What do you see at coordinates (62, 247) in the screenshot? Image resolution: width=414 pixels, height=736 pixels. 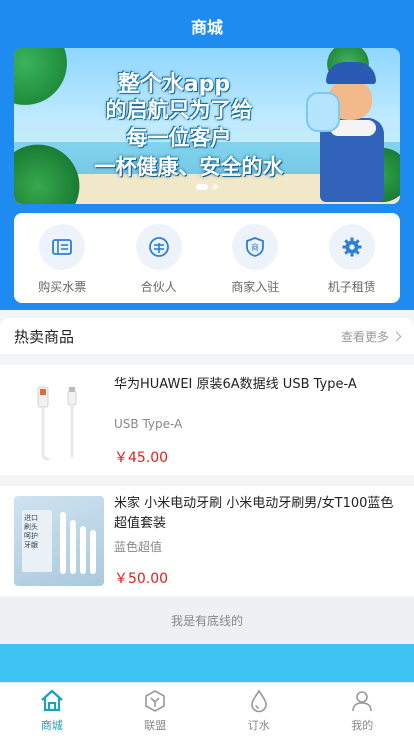 I see `ticket-icon` at bounding box center [62, 247].